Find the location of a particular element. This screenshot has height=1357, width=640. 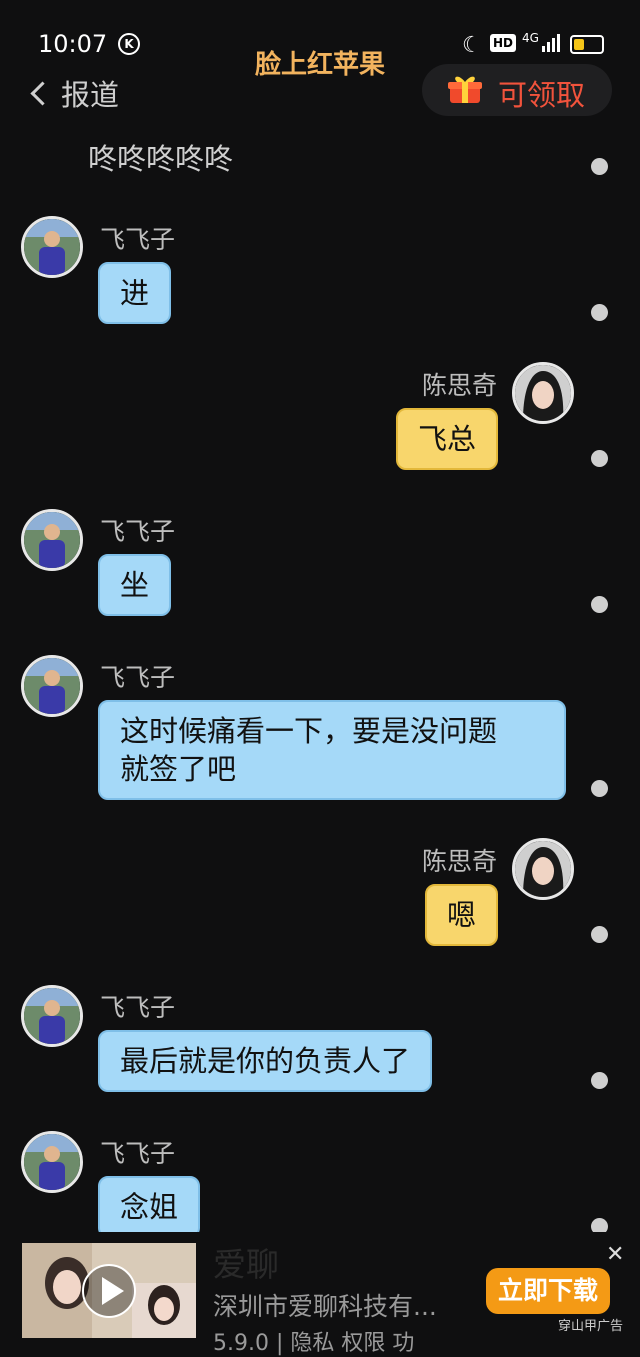

back-label: 报道 is located at coordinates (90, 95).